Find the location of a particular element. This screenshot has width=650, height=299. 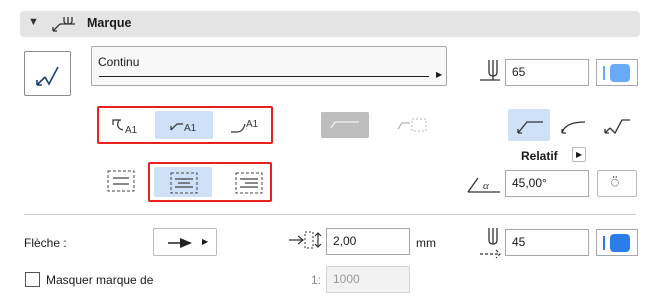

line-preview is located at coordinates (264, 76).